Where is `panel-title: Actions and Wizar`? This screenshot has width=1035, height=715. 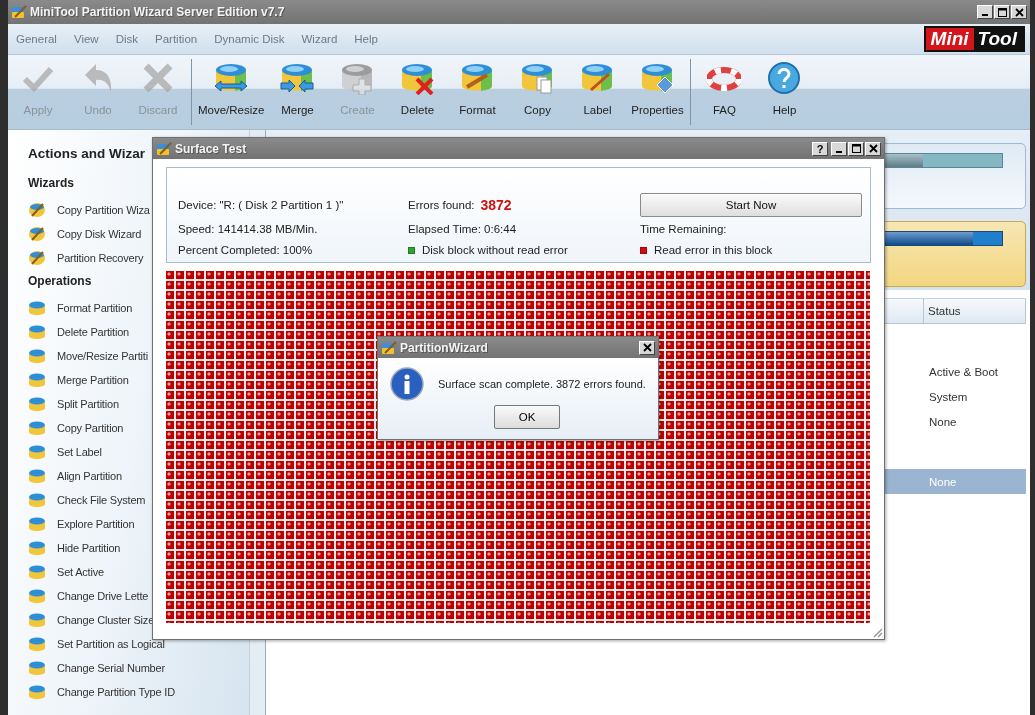 panel-title: Actions and Wizar is located at coordinates (86, 154).